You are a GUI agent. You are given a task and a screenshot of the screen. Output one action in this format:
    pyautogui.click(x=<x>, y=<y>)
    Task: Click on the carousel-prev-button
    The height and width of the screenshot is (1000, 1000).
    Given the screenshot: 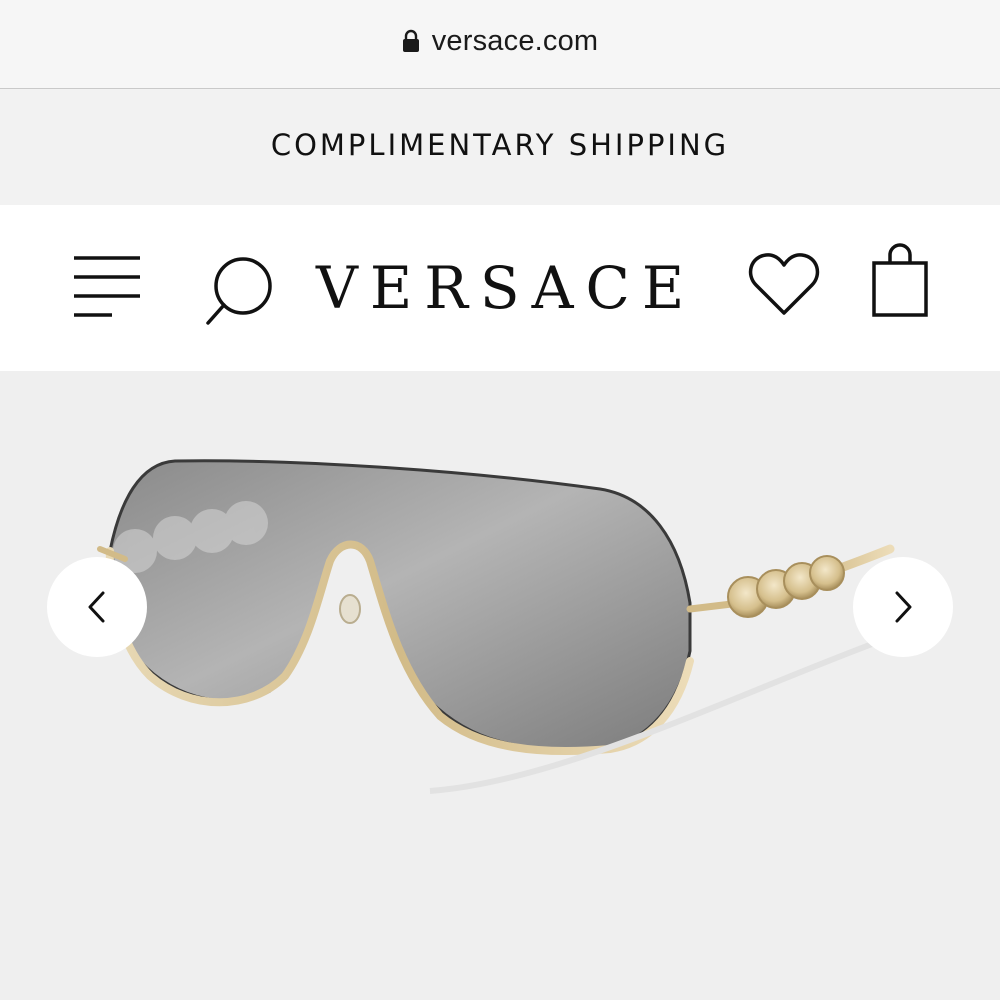 What is the action you would take?
    pyautogui.click(x=97, y=607)
    